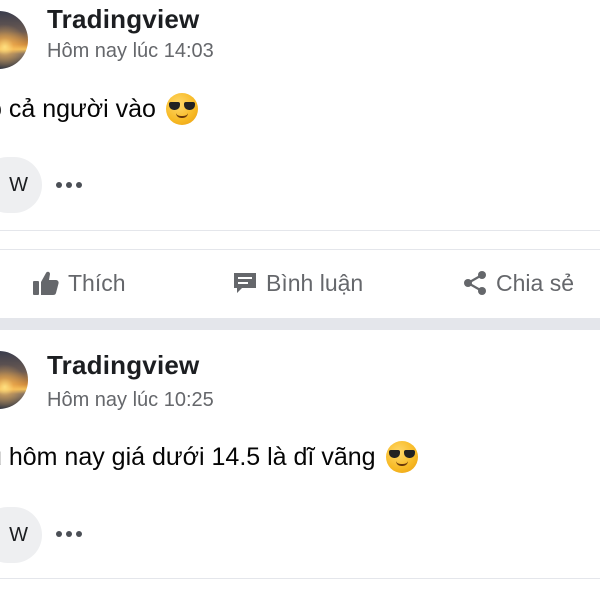 This screenshot has width=600, height=600. I want to click on comment-icon, so click(245, 283).